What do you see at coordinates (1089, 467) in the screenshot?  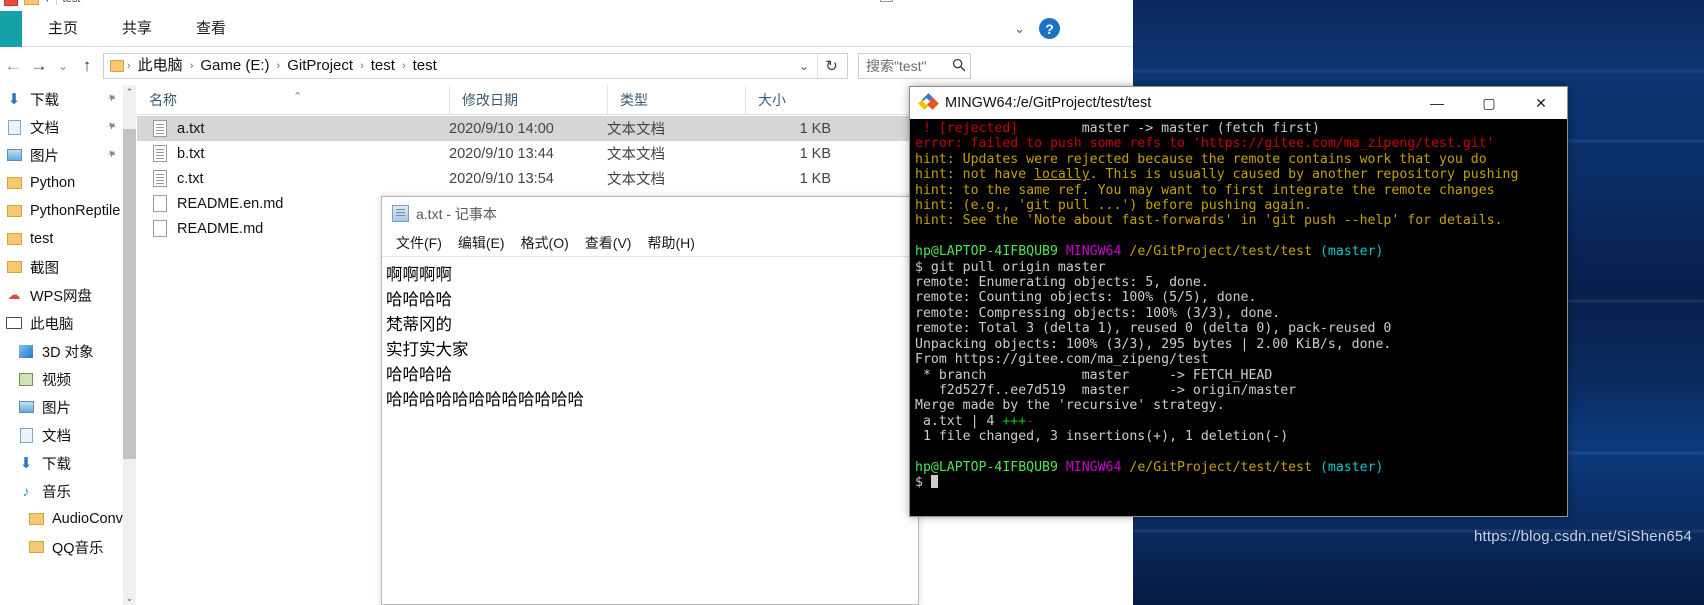 I see `terminal-span: MINGW64` at bounding box center [1089, 467].